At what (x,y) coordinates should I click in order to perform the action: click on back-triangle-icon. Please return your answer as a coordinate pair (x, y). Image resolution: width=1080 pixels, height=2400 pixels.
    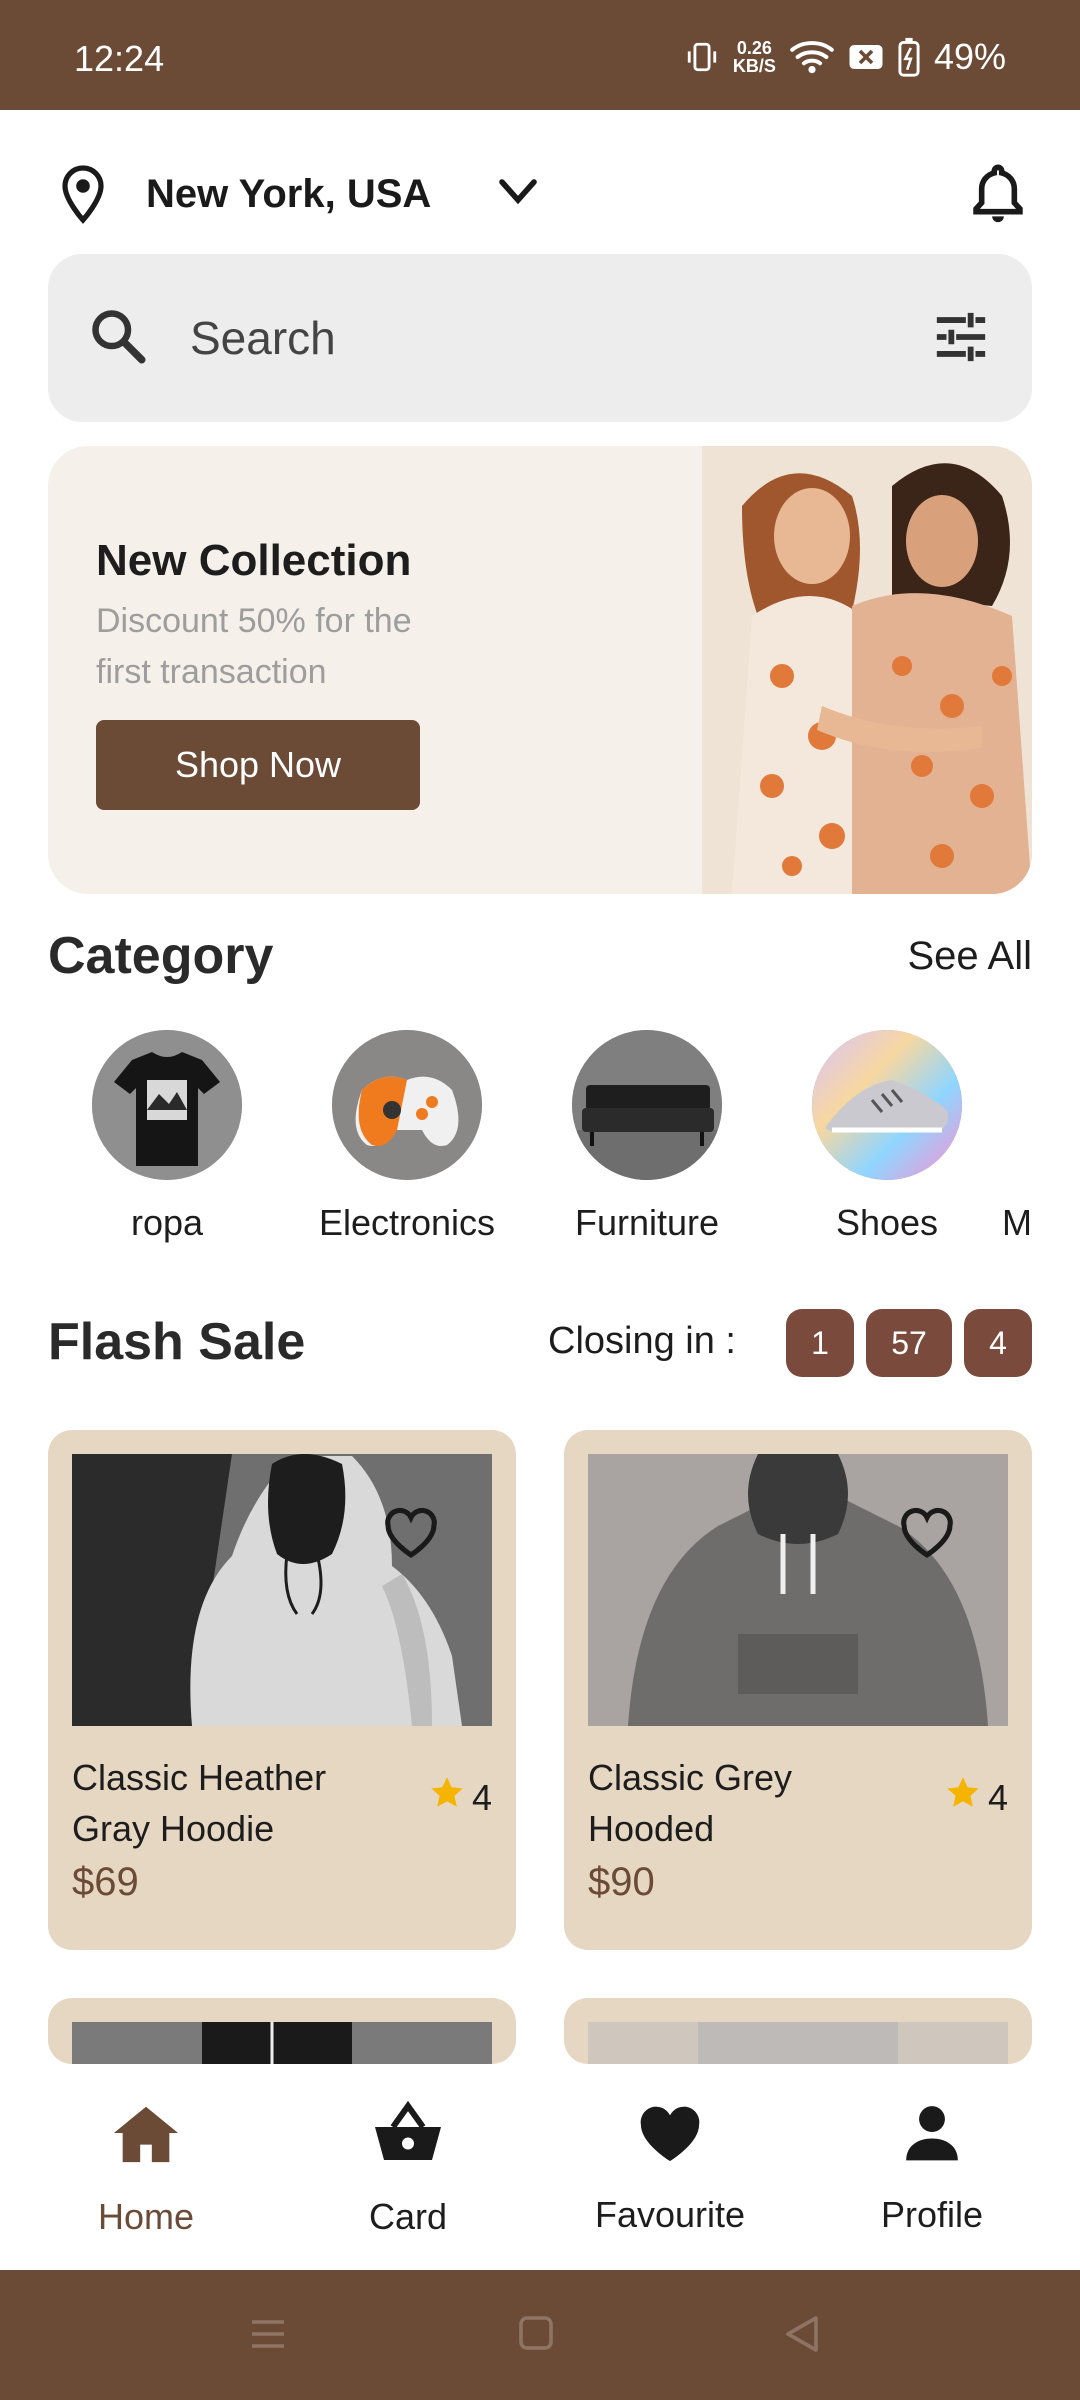
    Looking at the image, I should click on (802, 2334).